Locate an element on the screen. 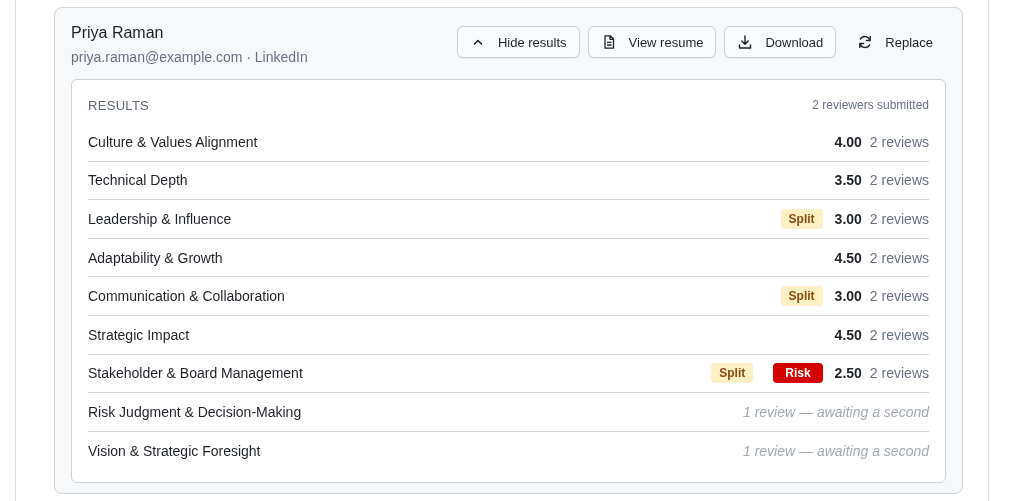  download-button: Download is located at coordinates (780, 42).